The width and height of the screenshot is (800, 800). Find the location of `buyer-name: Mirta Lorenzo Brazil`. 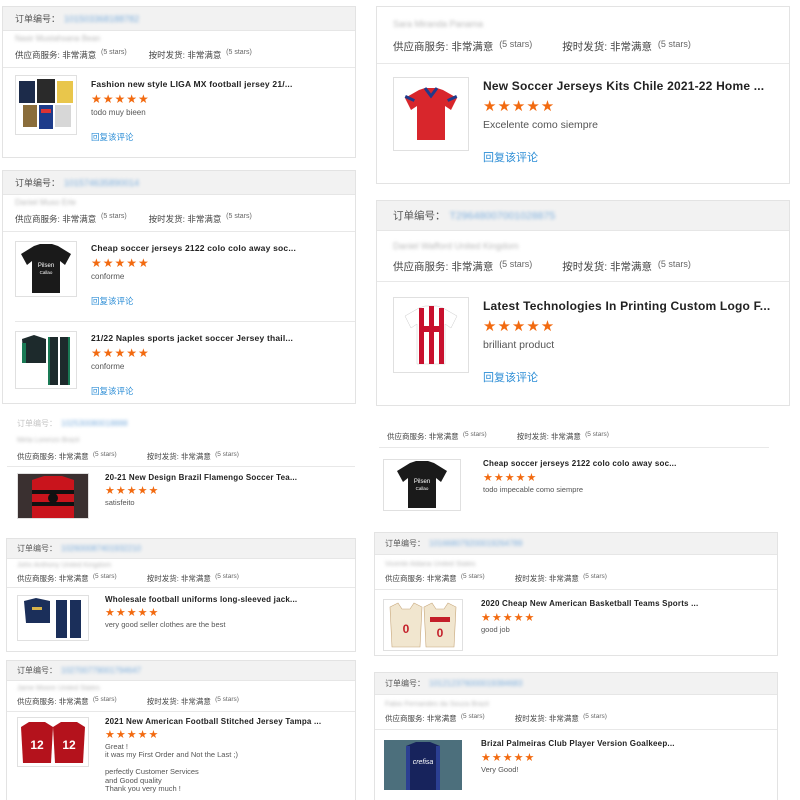

buyer-name: Mirta Lorenzo Brazil is located at coordinates (48, 440).